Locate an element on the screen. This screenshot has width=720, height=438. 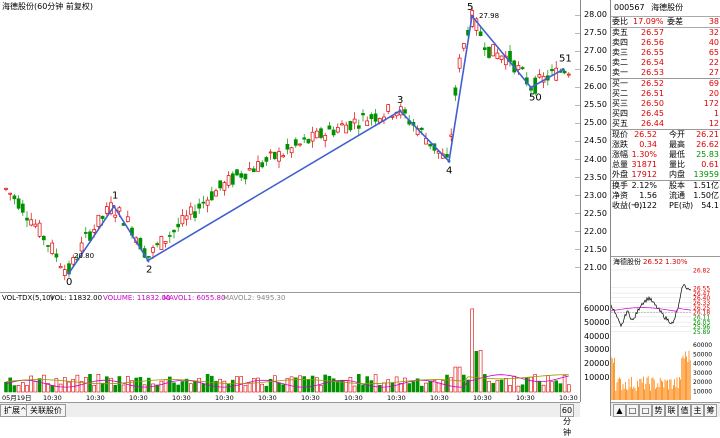
order-ratio-row: 委比 17.09% 委差 38 is located at coordinates (665, 22).